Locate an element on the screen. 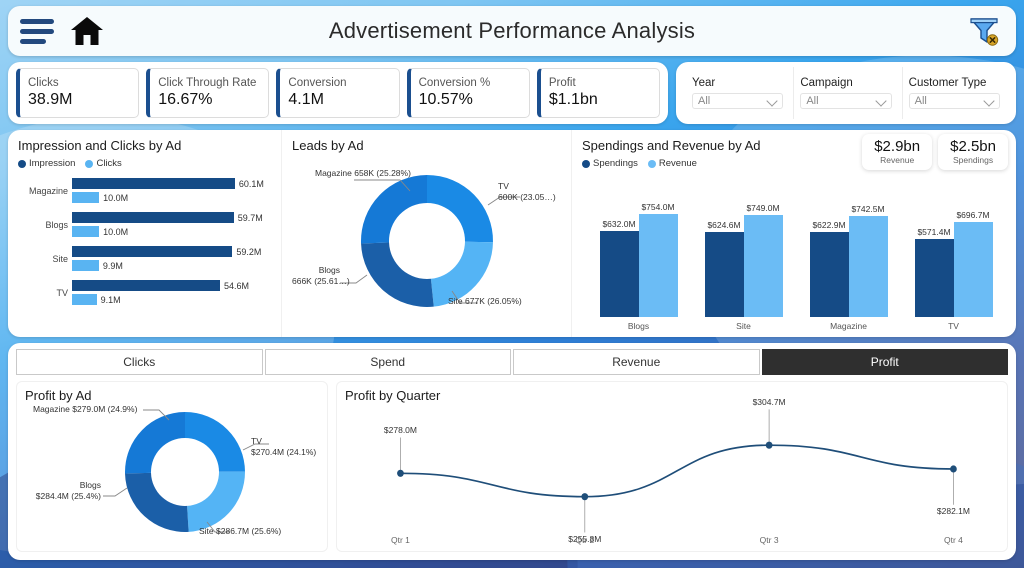 This screenshot has width=1024, height=568. bar-row: 59.2M is located at coordinates (171, 251).